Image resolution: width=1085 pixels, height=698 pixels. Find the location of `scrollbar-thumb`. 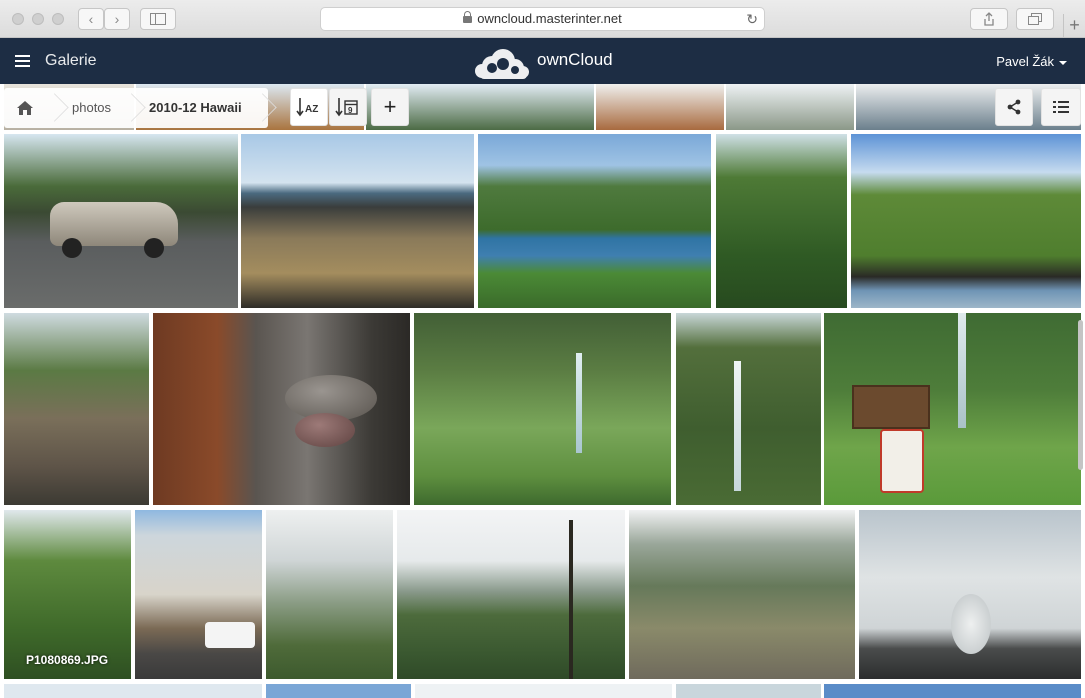

scrollbar-thumb is located at coordinates (1080, 395).